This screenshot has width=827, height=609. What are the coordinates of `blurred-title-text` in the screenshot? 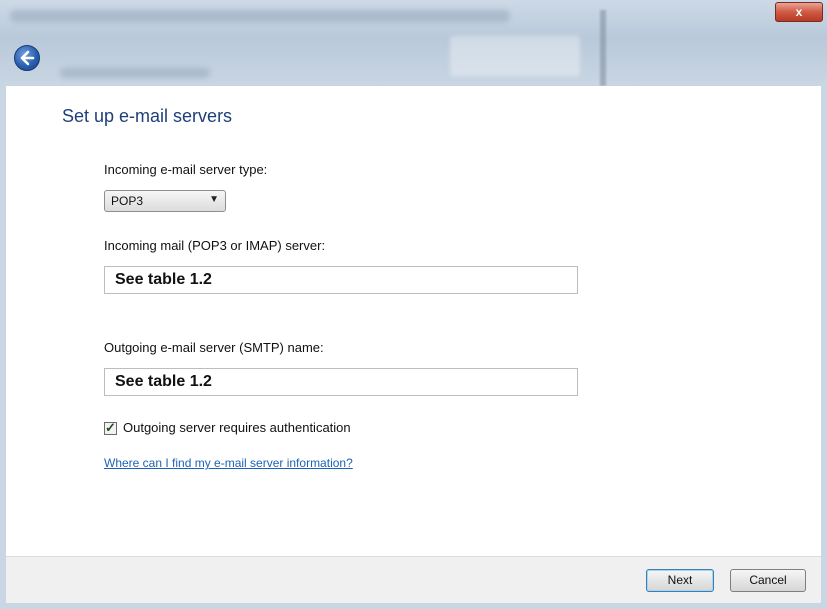 It's located at (260, 16).